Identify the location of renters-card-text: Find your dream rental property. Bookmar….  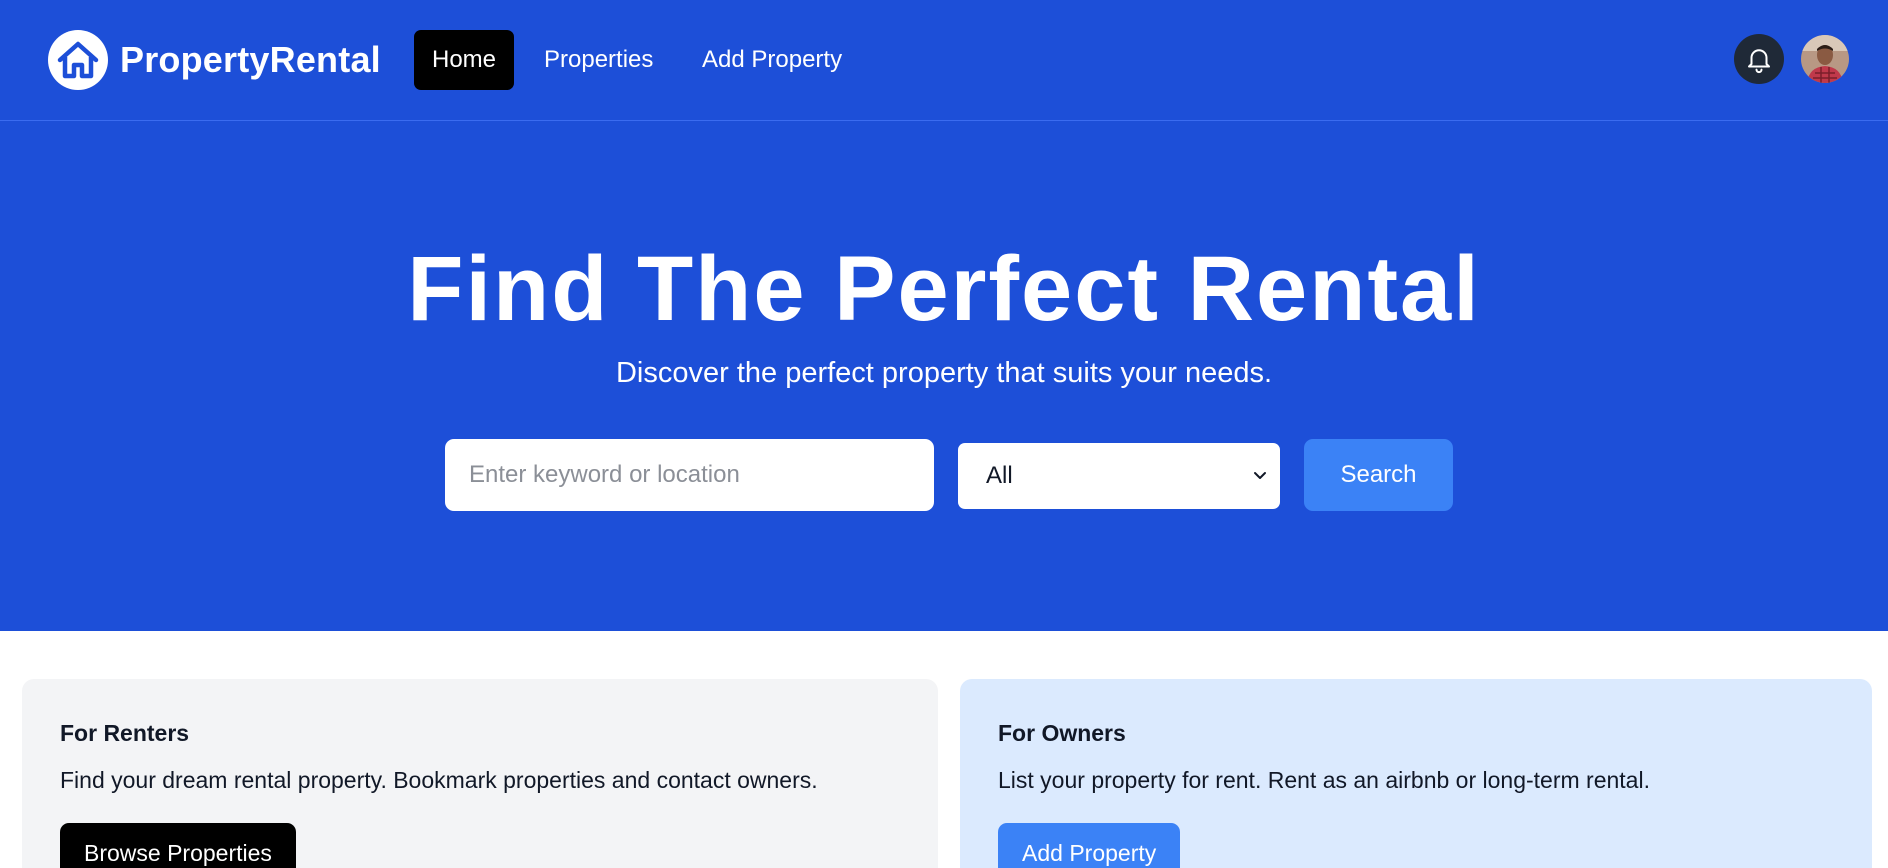
(439, 780).